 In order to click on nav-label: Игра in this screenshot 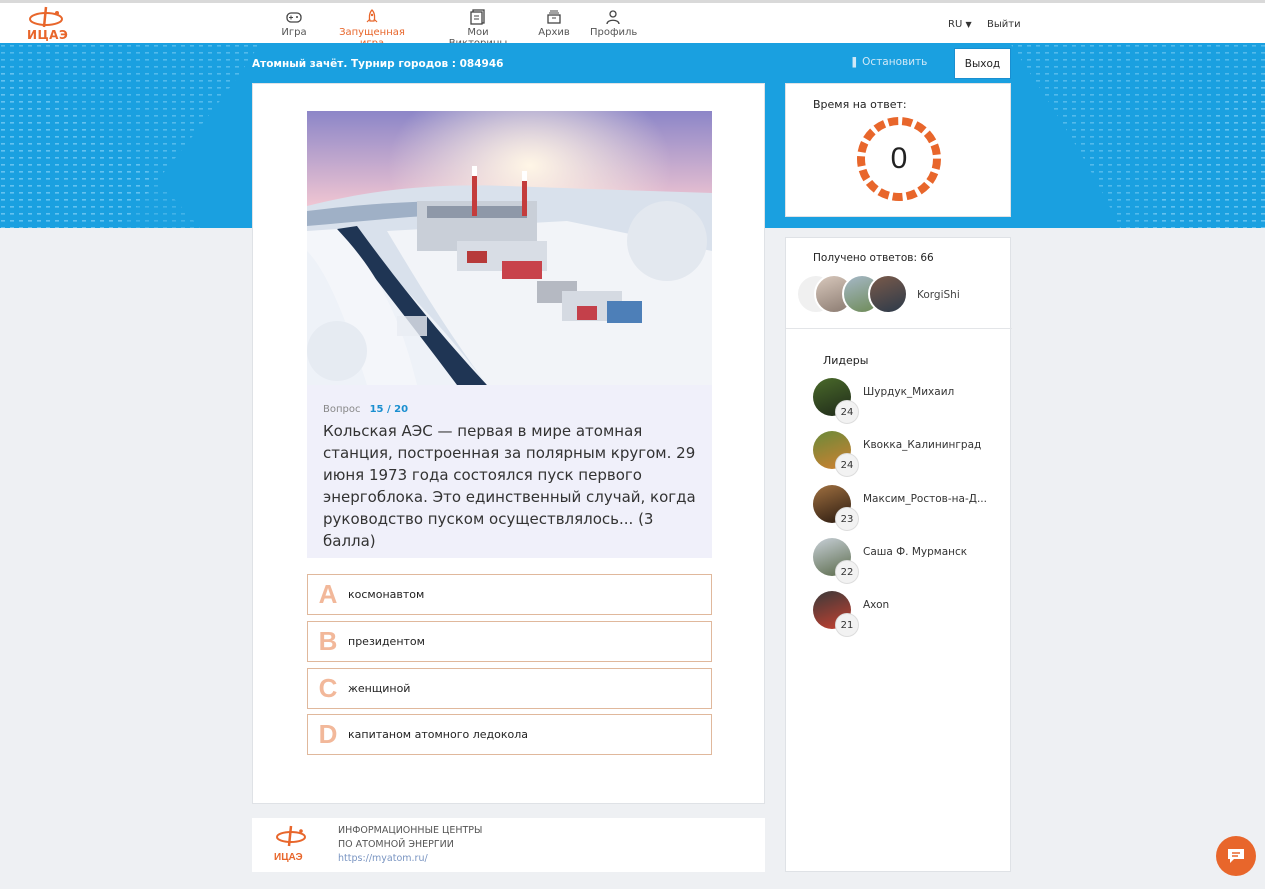, I will do `click(294, 32)`.